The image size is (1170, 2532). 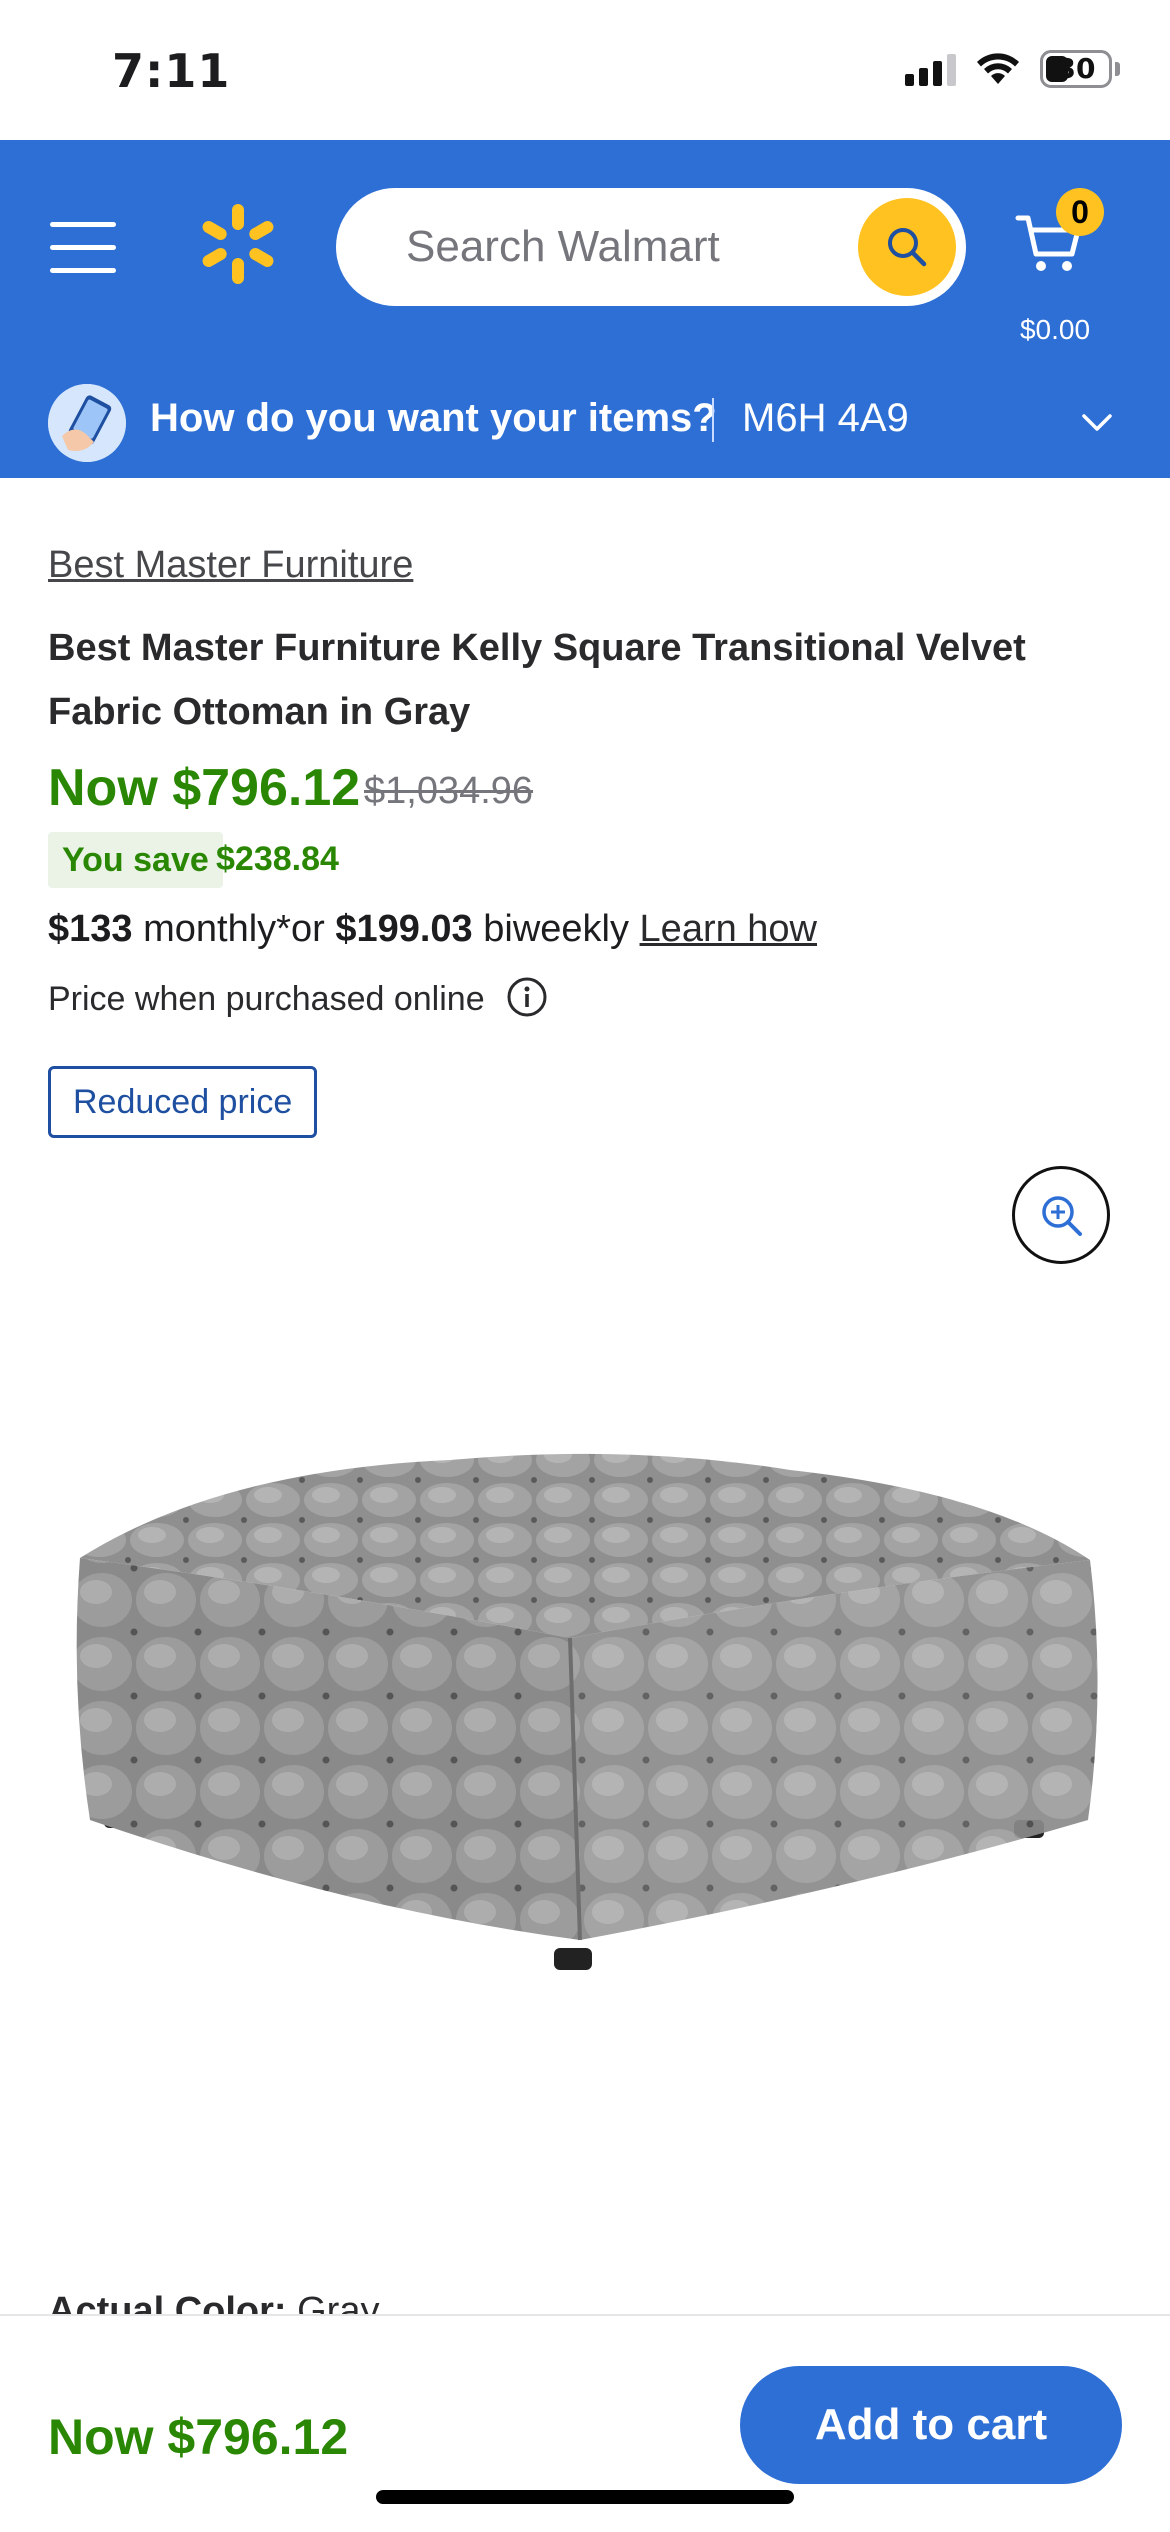 I want to click on search-button, so click(x=907, y=247).